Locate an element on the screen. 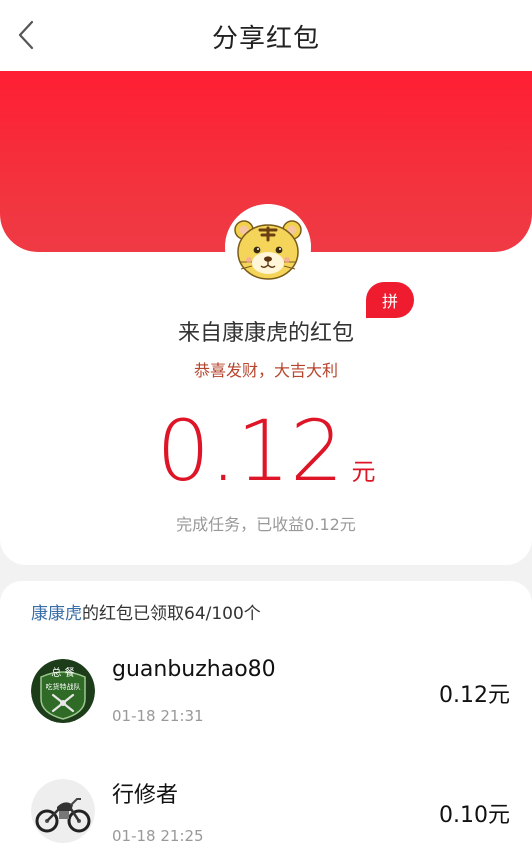 Image resolution: width=532 pixels, height=847 pixels. badge-top-text: 总 餐 is located at coordinates (62, 672).